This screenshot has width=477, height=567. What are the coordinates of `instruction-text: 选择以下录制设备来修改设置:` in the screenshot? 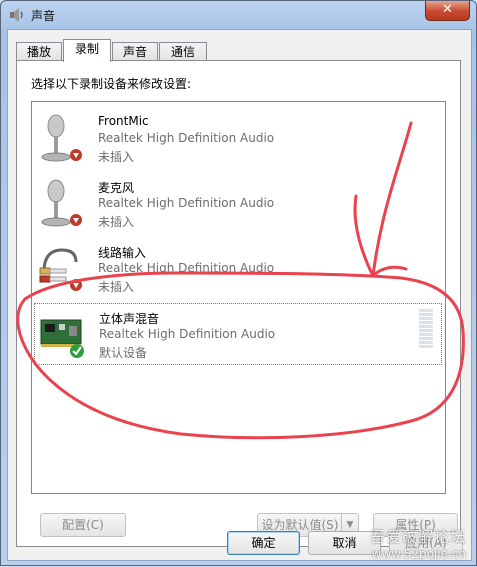 It's located at (111, 84).